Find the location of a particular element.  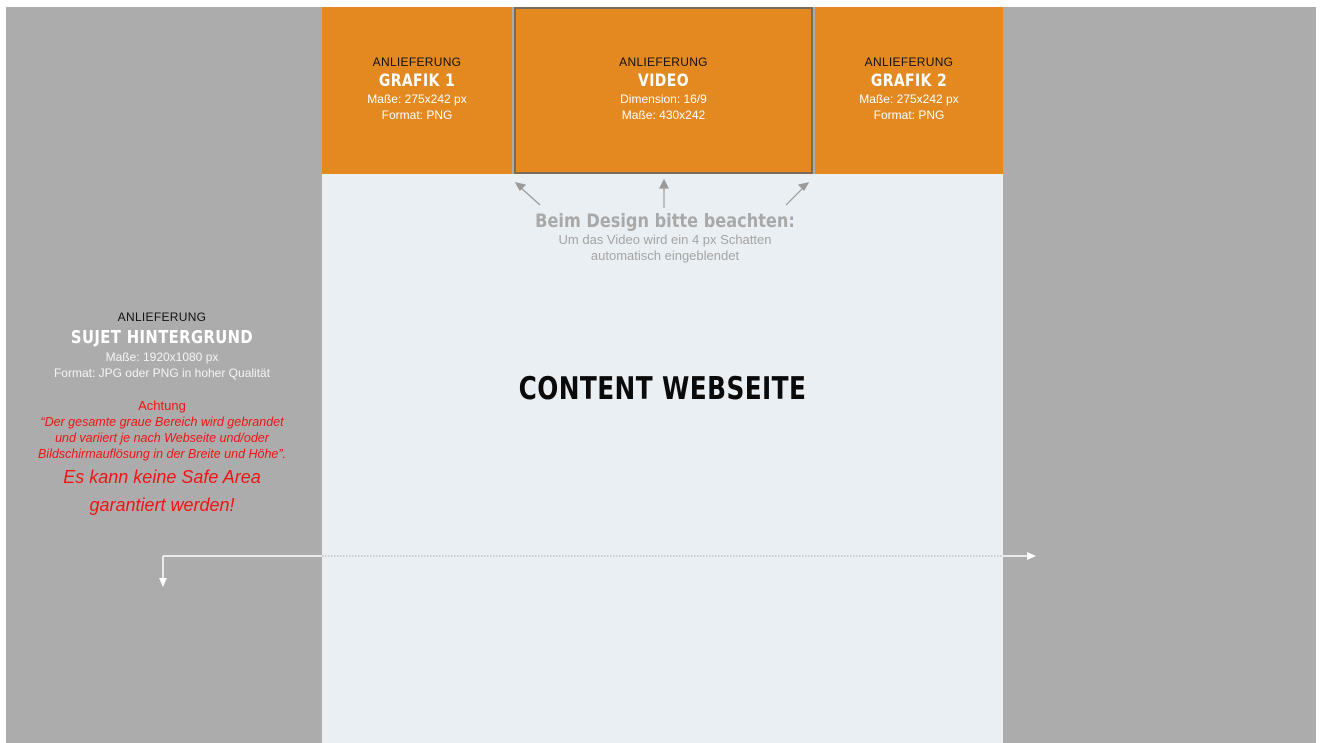

box-title: VIDEO is located at coordinates (663, 81).